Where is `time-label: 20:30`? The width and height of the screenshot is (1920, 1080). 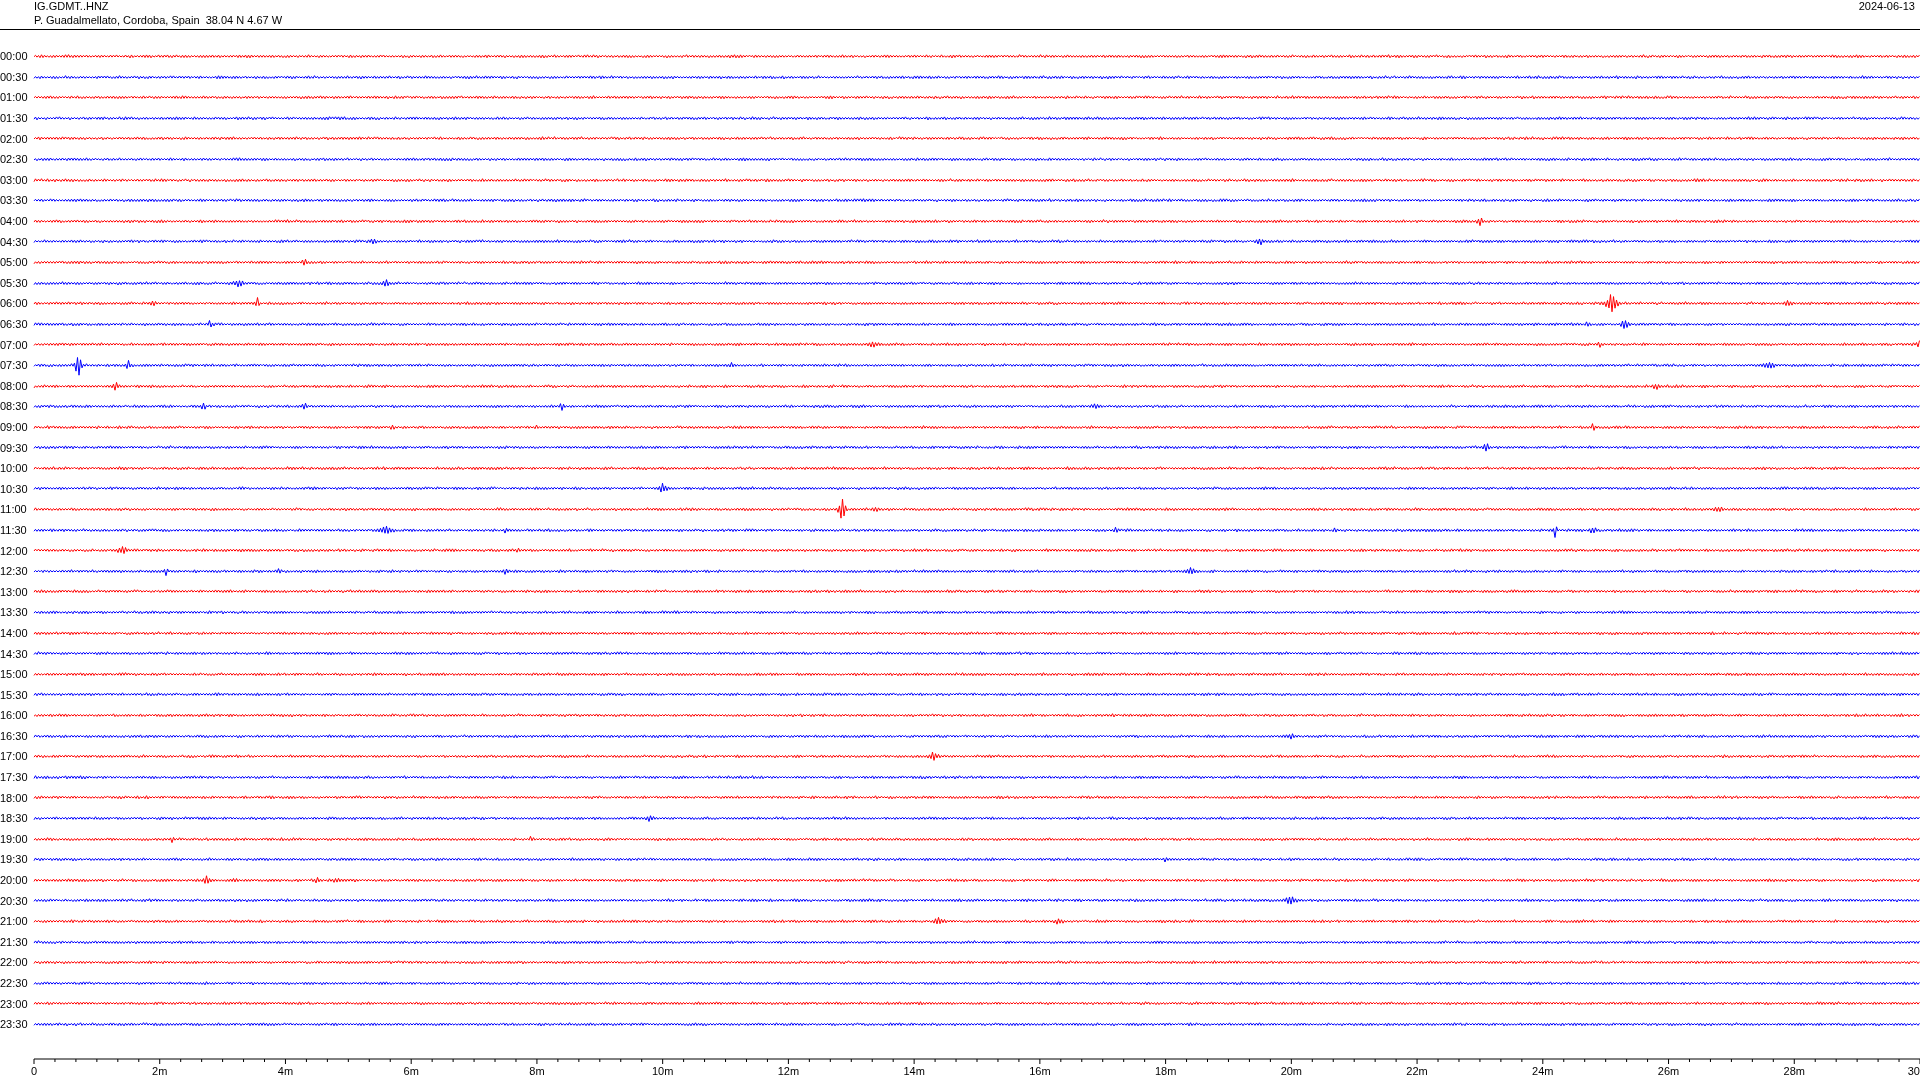 time-label: 20:30 is located at coordinates (14, 900).